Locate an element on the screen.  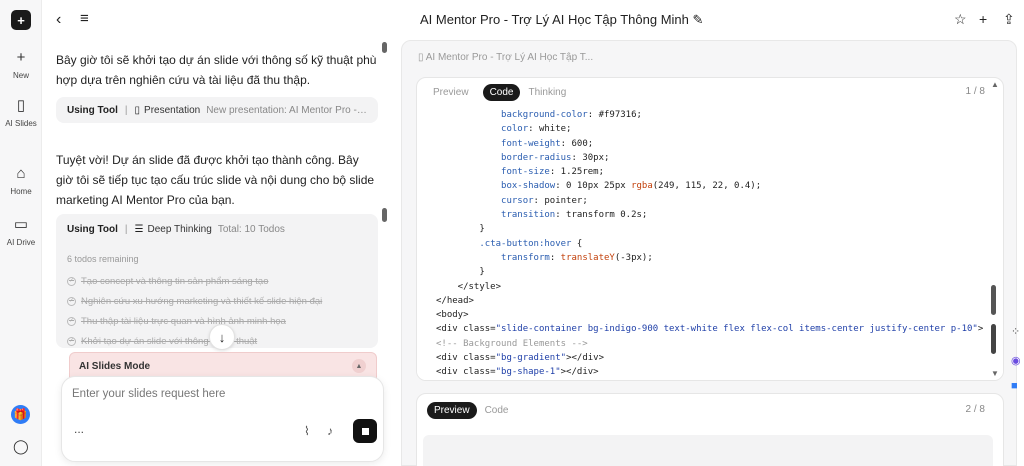
menu-icon: ≡ is located at coordinates (84, 18).